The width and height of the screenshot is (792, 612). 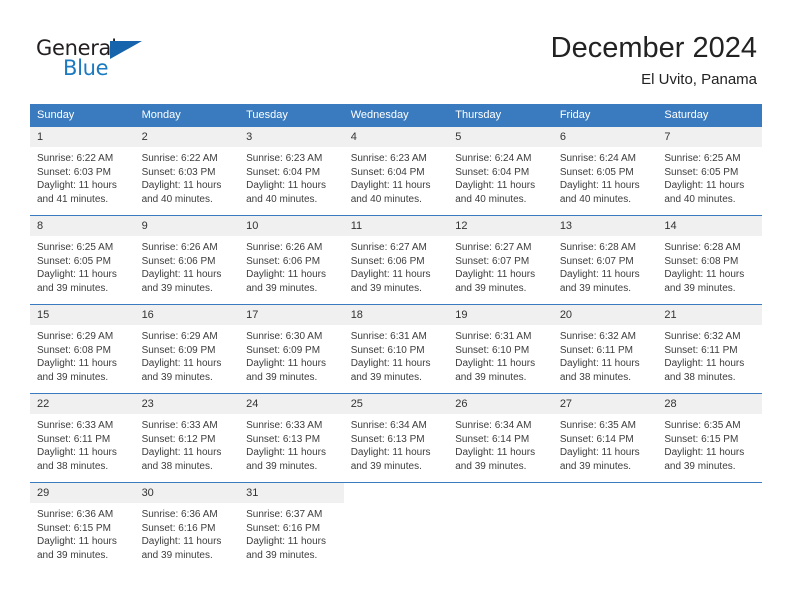 What do you see at coordinates (492, 439) in the screenshot?
I see `sunset-text: Sunset: 6:14 PM` at bounding box center [492, 439].